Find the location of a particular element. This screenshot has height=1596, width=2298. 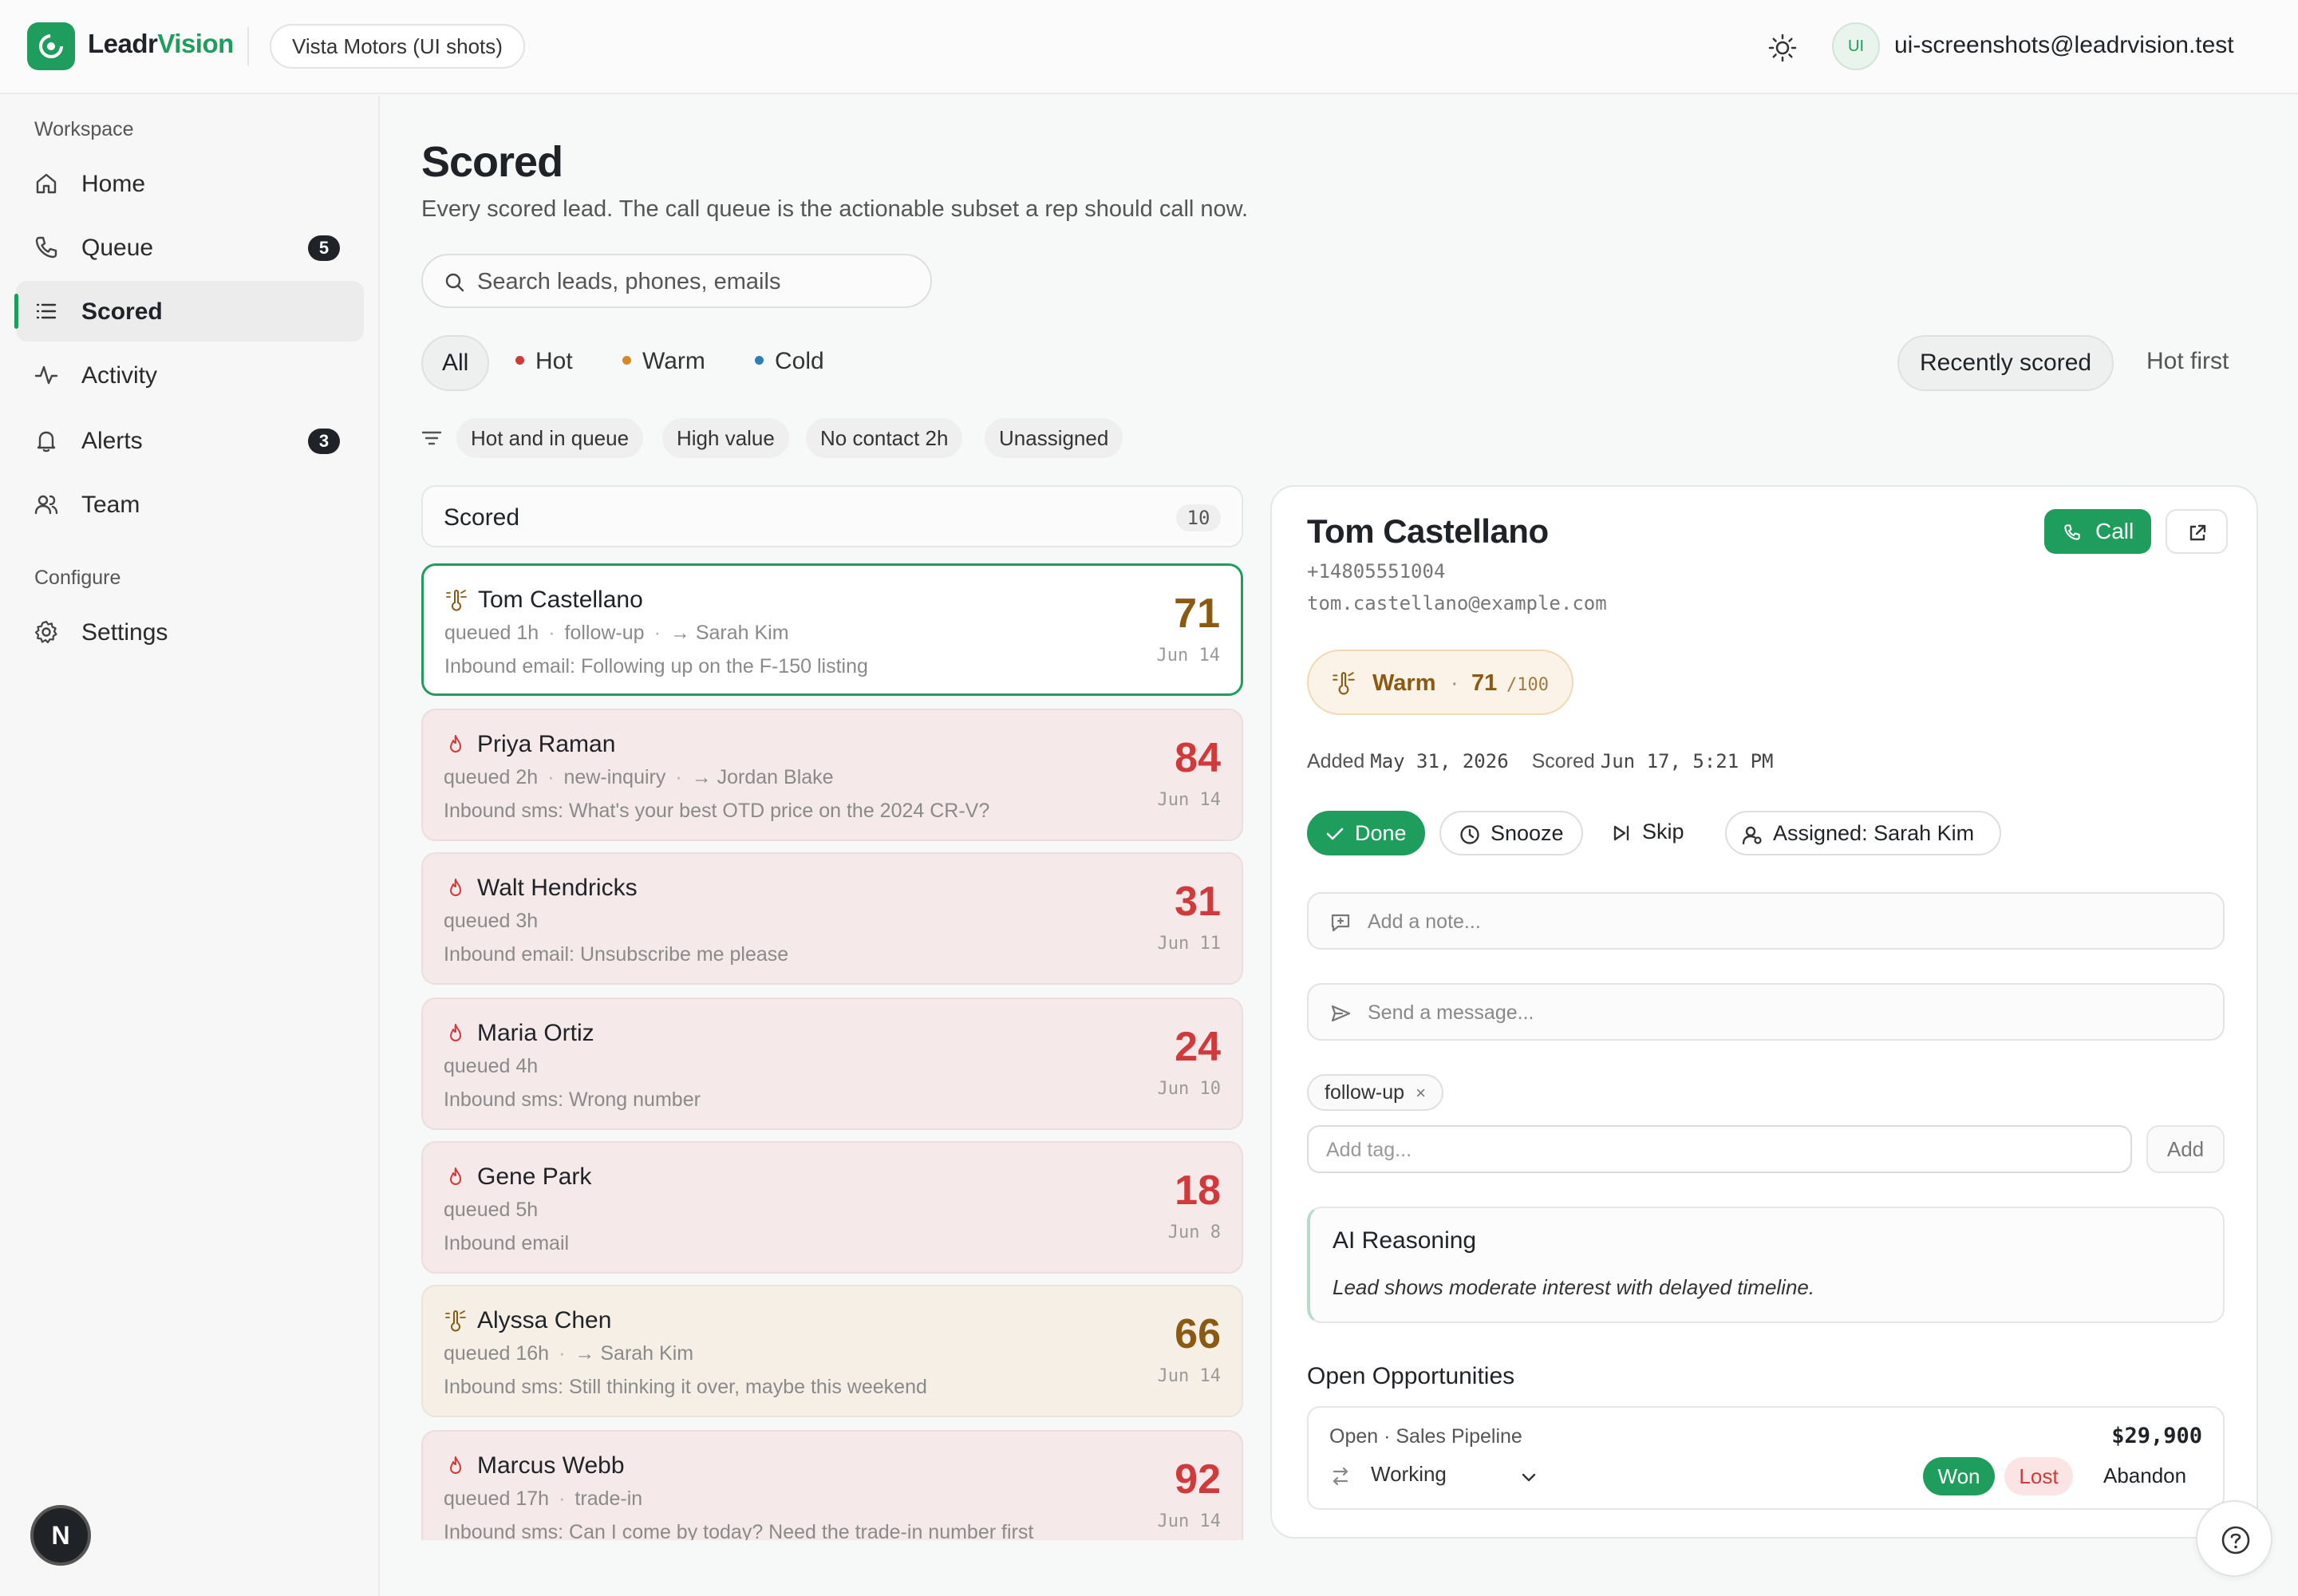

chip-unassigned: Unassigned is located at coordinates (1054, 438).